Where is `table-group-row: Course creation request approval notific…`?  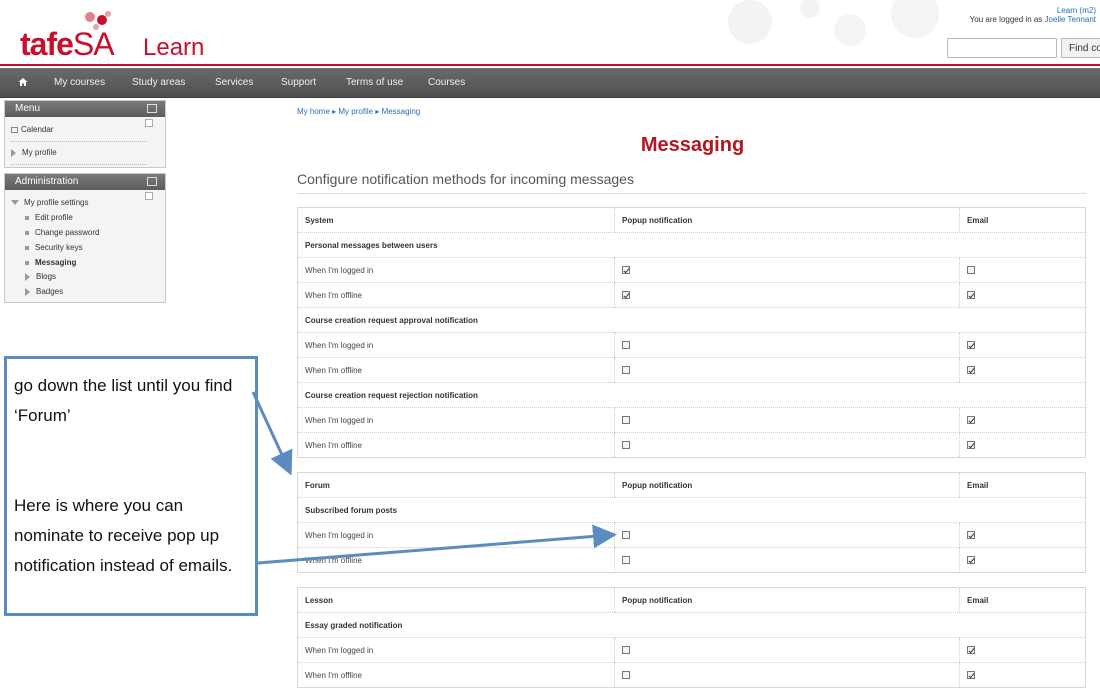 table-group-row: Course creation request approval notific… is located at coordinates (691, 320).